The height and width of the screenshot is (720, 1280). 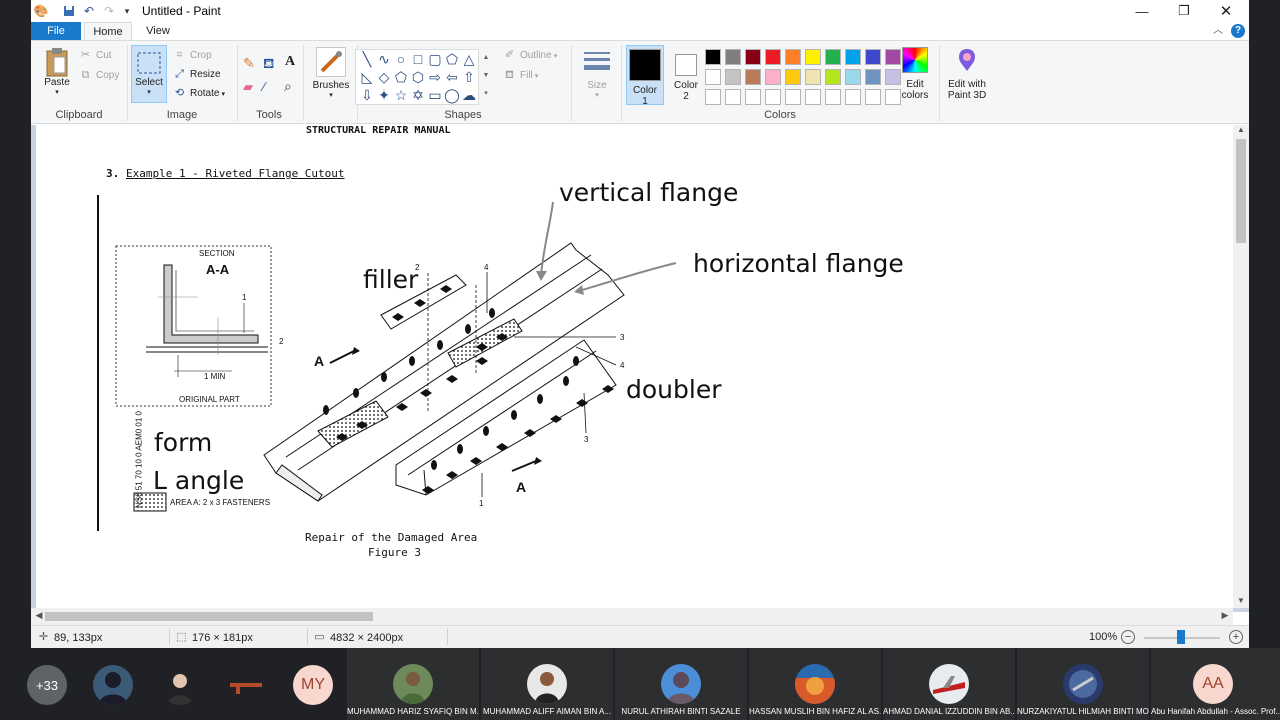 What do you see at coordinates (288, 86) in the screenshot?
I see `magnifier-icon: ⌕` at bounding box center [288, 86].